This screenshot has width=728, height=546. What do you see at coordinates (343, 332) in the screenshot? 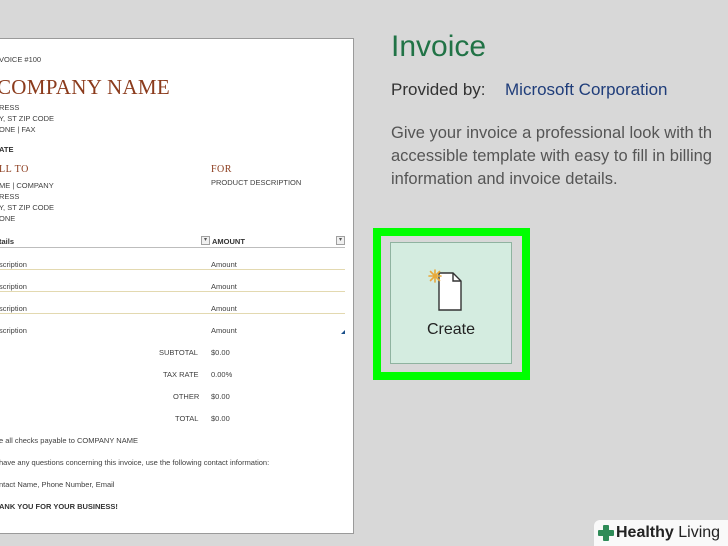
I see `table-resize-handle` at bounding box center [343, 332].